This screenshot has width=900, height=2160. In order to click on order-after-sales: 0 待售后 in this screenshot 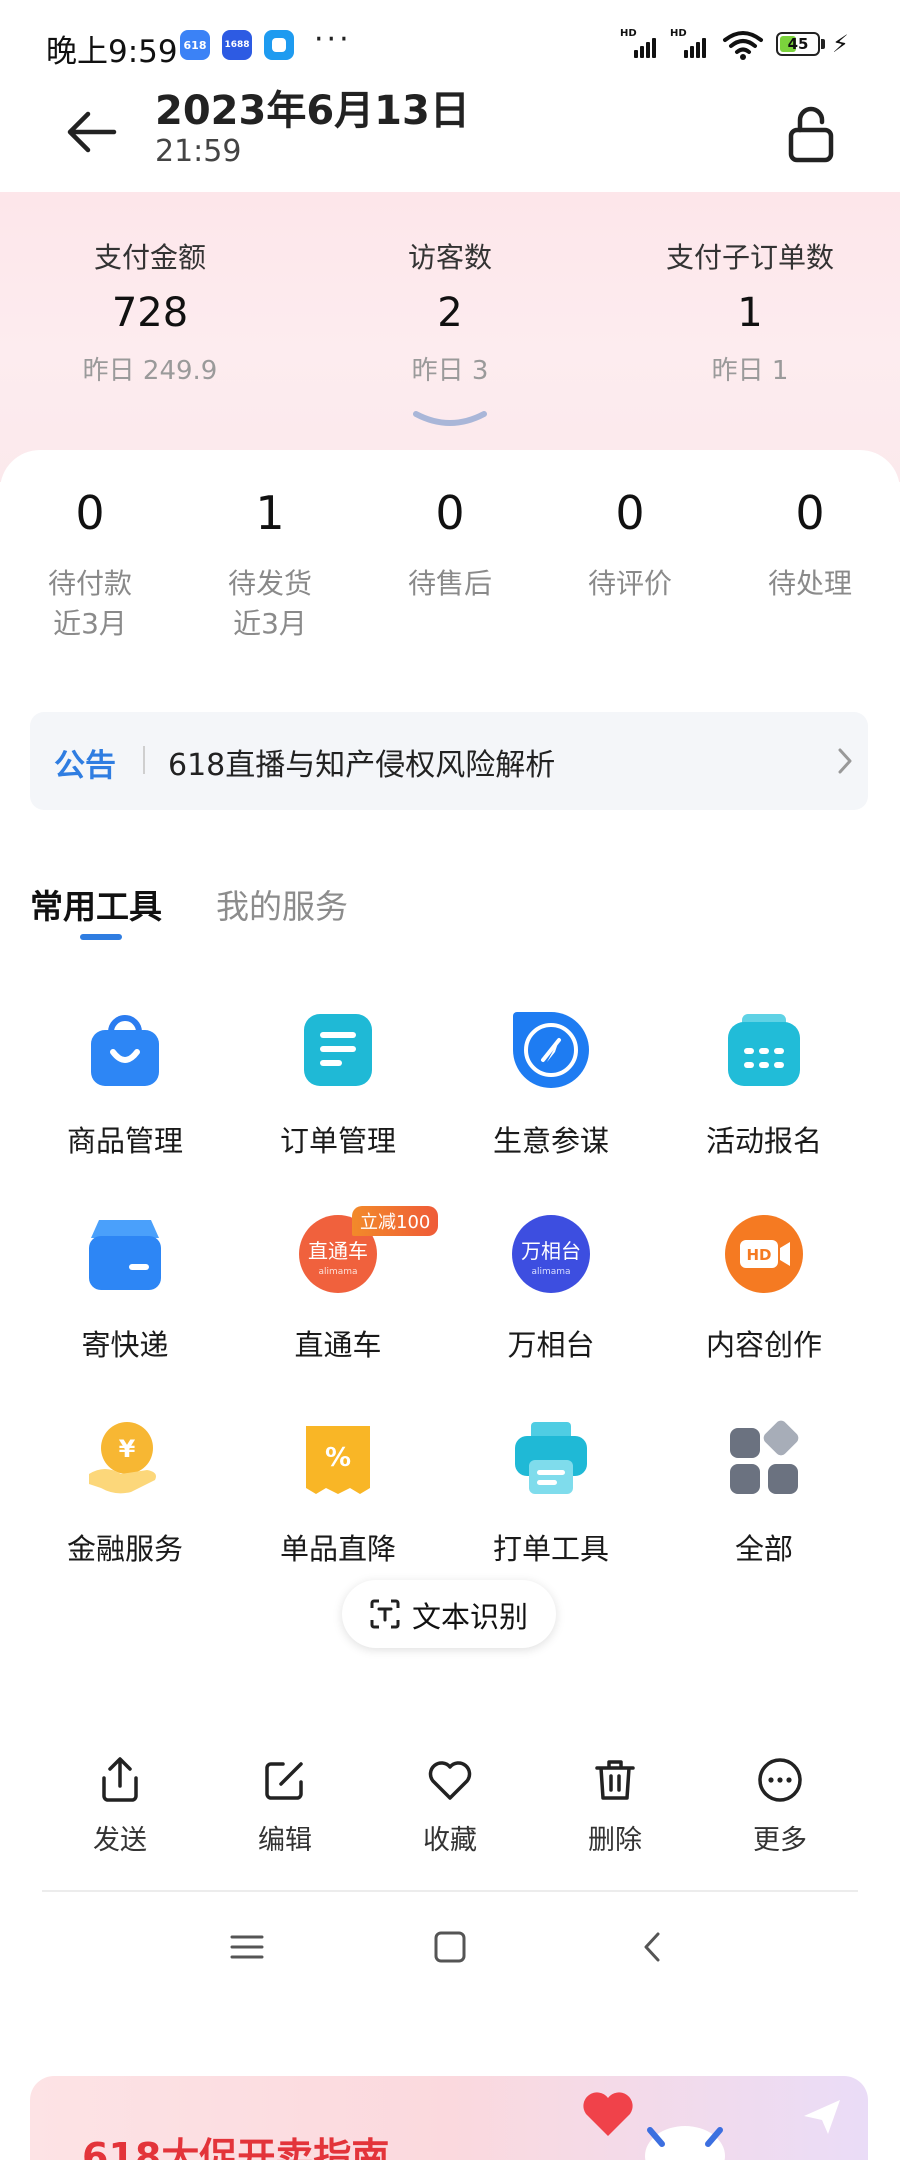, I will do `click(450, 545)`.